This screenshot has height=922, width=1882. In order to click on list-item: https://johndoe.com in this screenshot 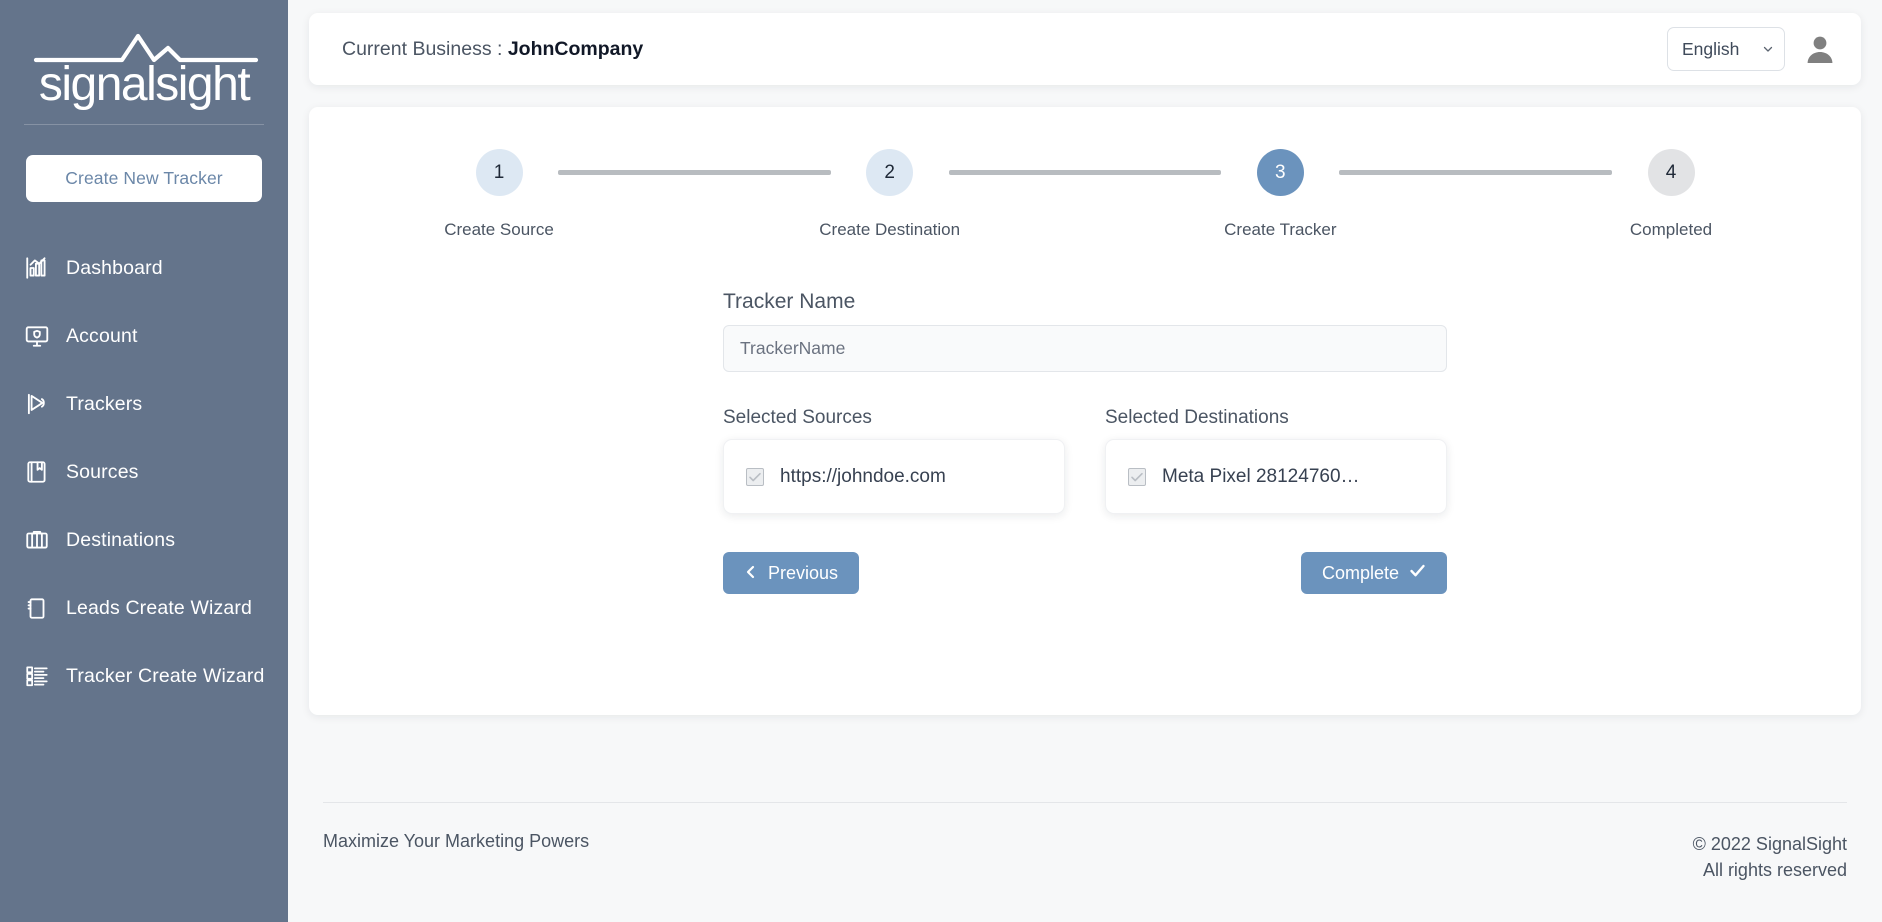, I will do `click(846, 477)`.